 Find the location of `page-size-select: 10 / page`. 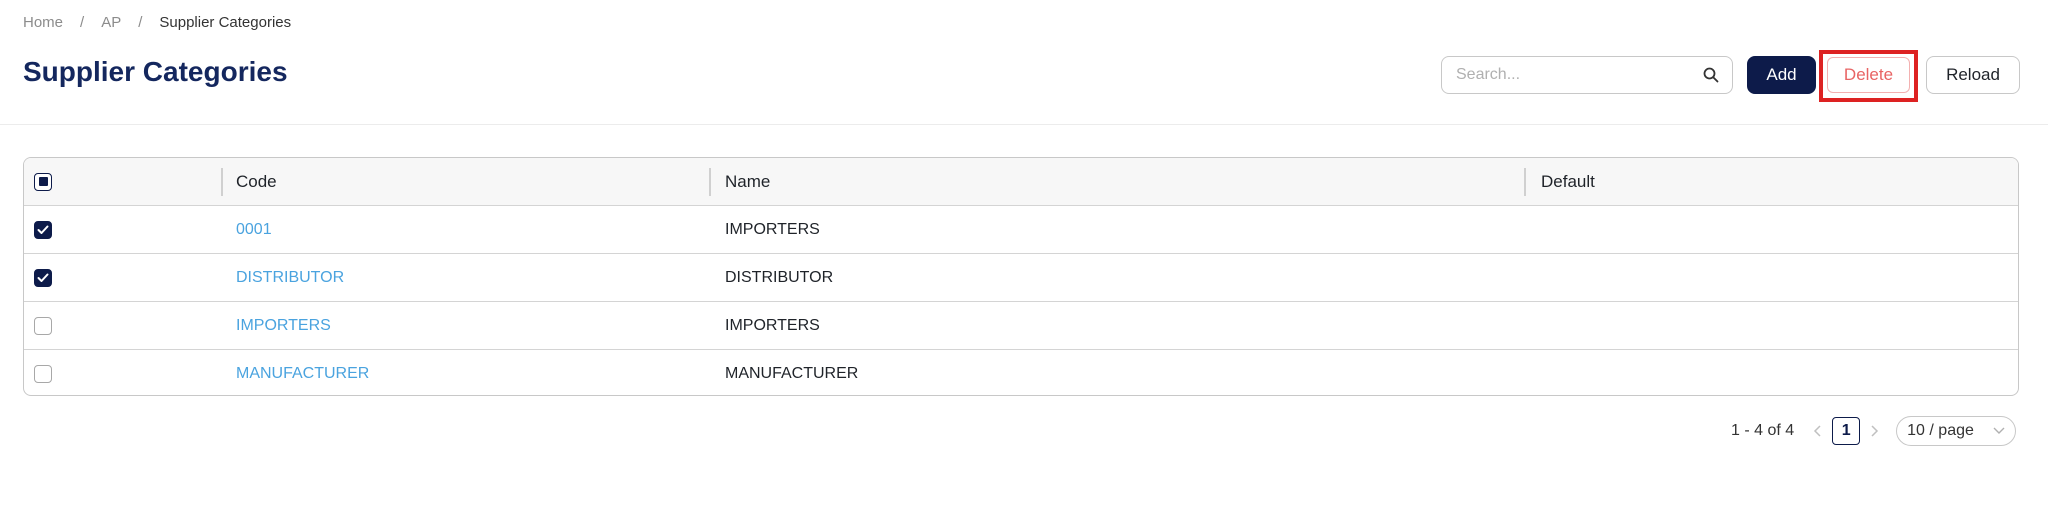

page-size-select: 10 / page is located at coordinates (1956, 431).